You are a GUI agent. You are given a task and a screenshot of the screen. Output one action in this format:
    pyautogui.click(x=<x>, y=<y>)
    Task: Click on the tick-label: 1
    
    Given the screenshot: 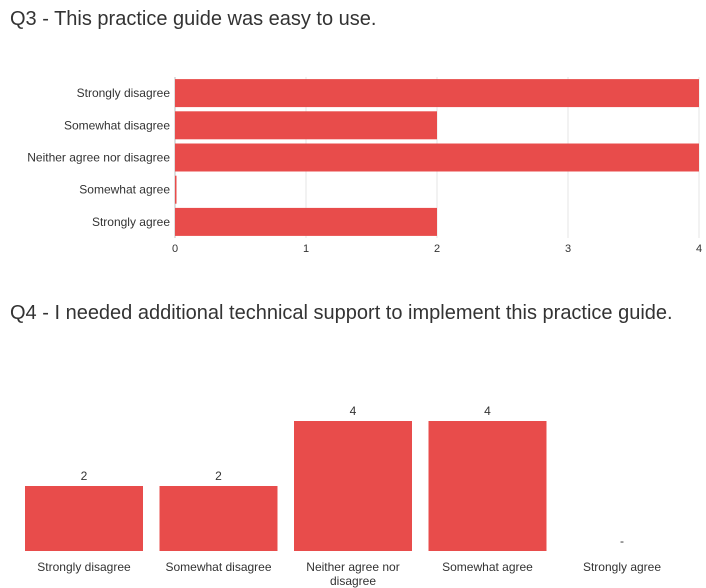 What is the action you would take?
    pyautogui.click(x=306, y=249)
    